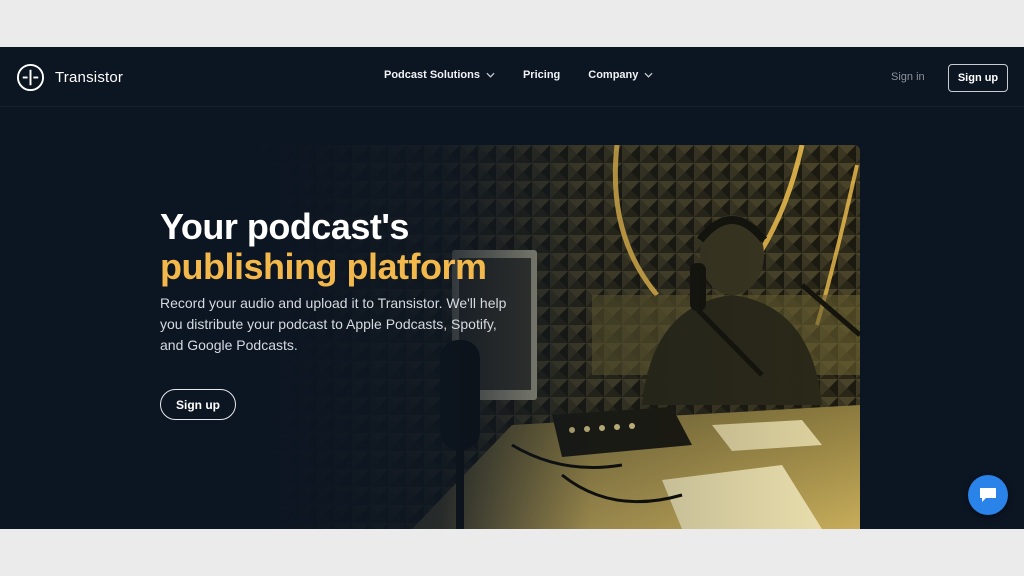 The width and height of the screenshot is (1024, 576). I want to click on sign-in-link: Sign in, so click(908, 77).